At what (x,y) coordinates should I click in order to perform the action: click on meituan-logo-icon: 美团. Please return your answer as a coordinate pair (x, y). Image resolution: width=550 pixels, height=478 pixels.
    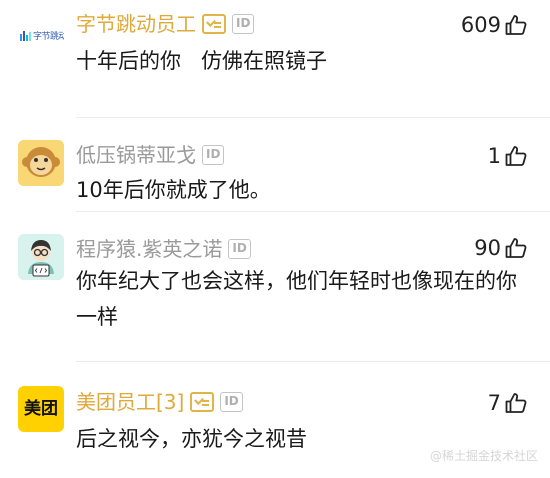
    Looking at the image, I should click on (41, 409).